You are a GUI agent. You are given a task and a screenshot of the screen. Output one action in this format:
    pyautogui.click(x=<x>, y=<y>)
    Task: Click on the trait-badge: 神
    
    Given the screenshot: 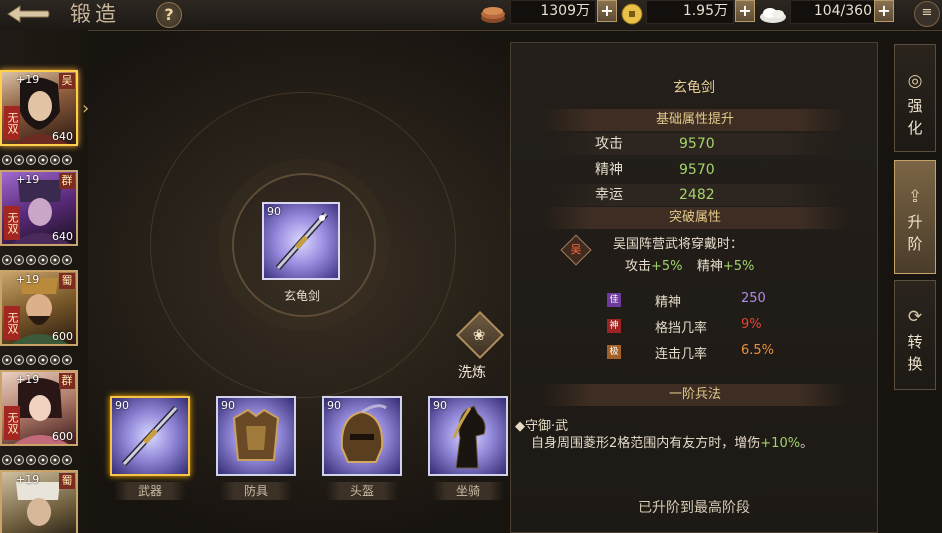 What is the action you would take?
    pyautogui.click(x=614, y=326)
    